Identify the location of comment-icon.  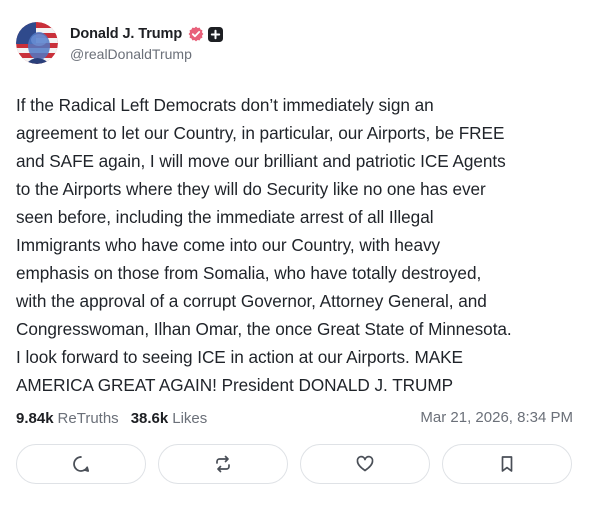
(81, 464).